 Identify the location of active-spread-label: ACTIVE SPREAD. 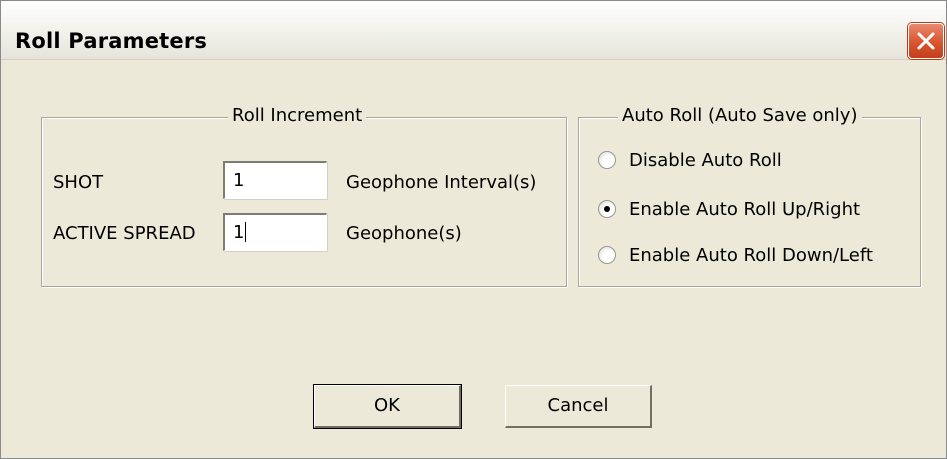
(124, 233).